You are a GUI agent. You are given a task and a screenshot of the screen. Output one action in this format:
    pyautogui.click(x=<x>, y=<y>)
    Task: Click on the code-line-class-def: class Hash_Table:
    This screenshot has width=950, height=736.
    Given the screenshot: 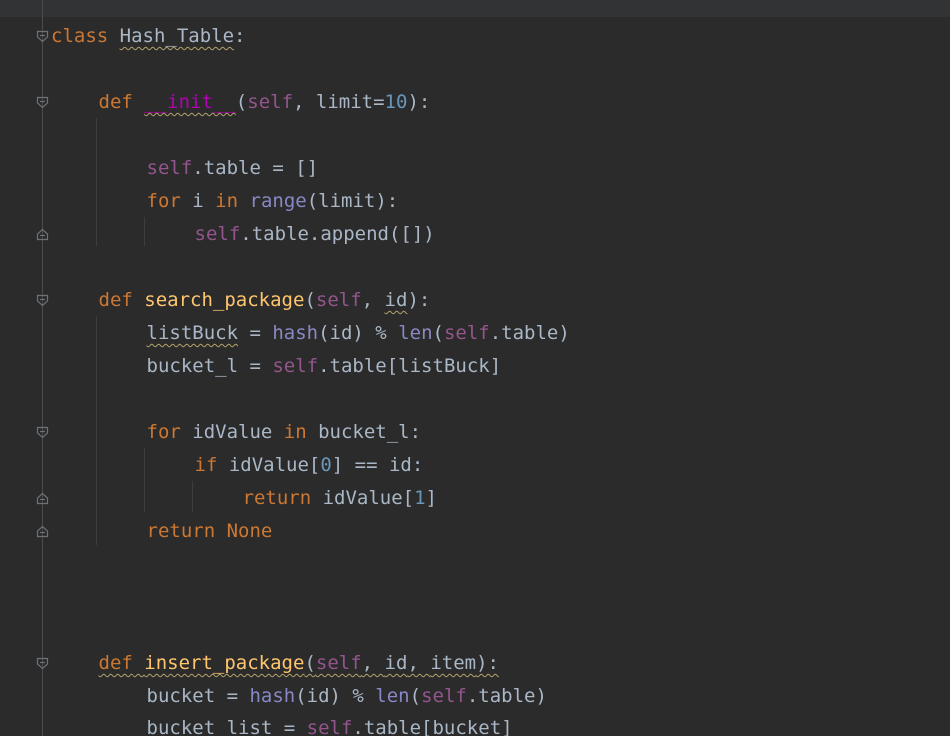 What is the action you would take?
    pyautogui.click(x=148, y=36)
    